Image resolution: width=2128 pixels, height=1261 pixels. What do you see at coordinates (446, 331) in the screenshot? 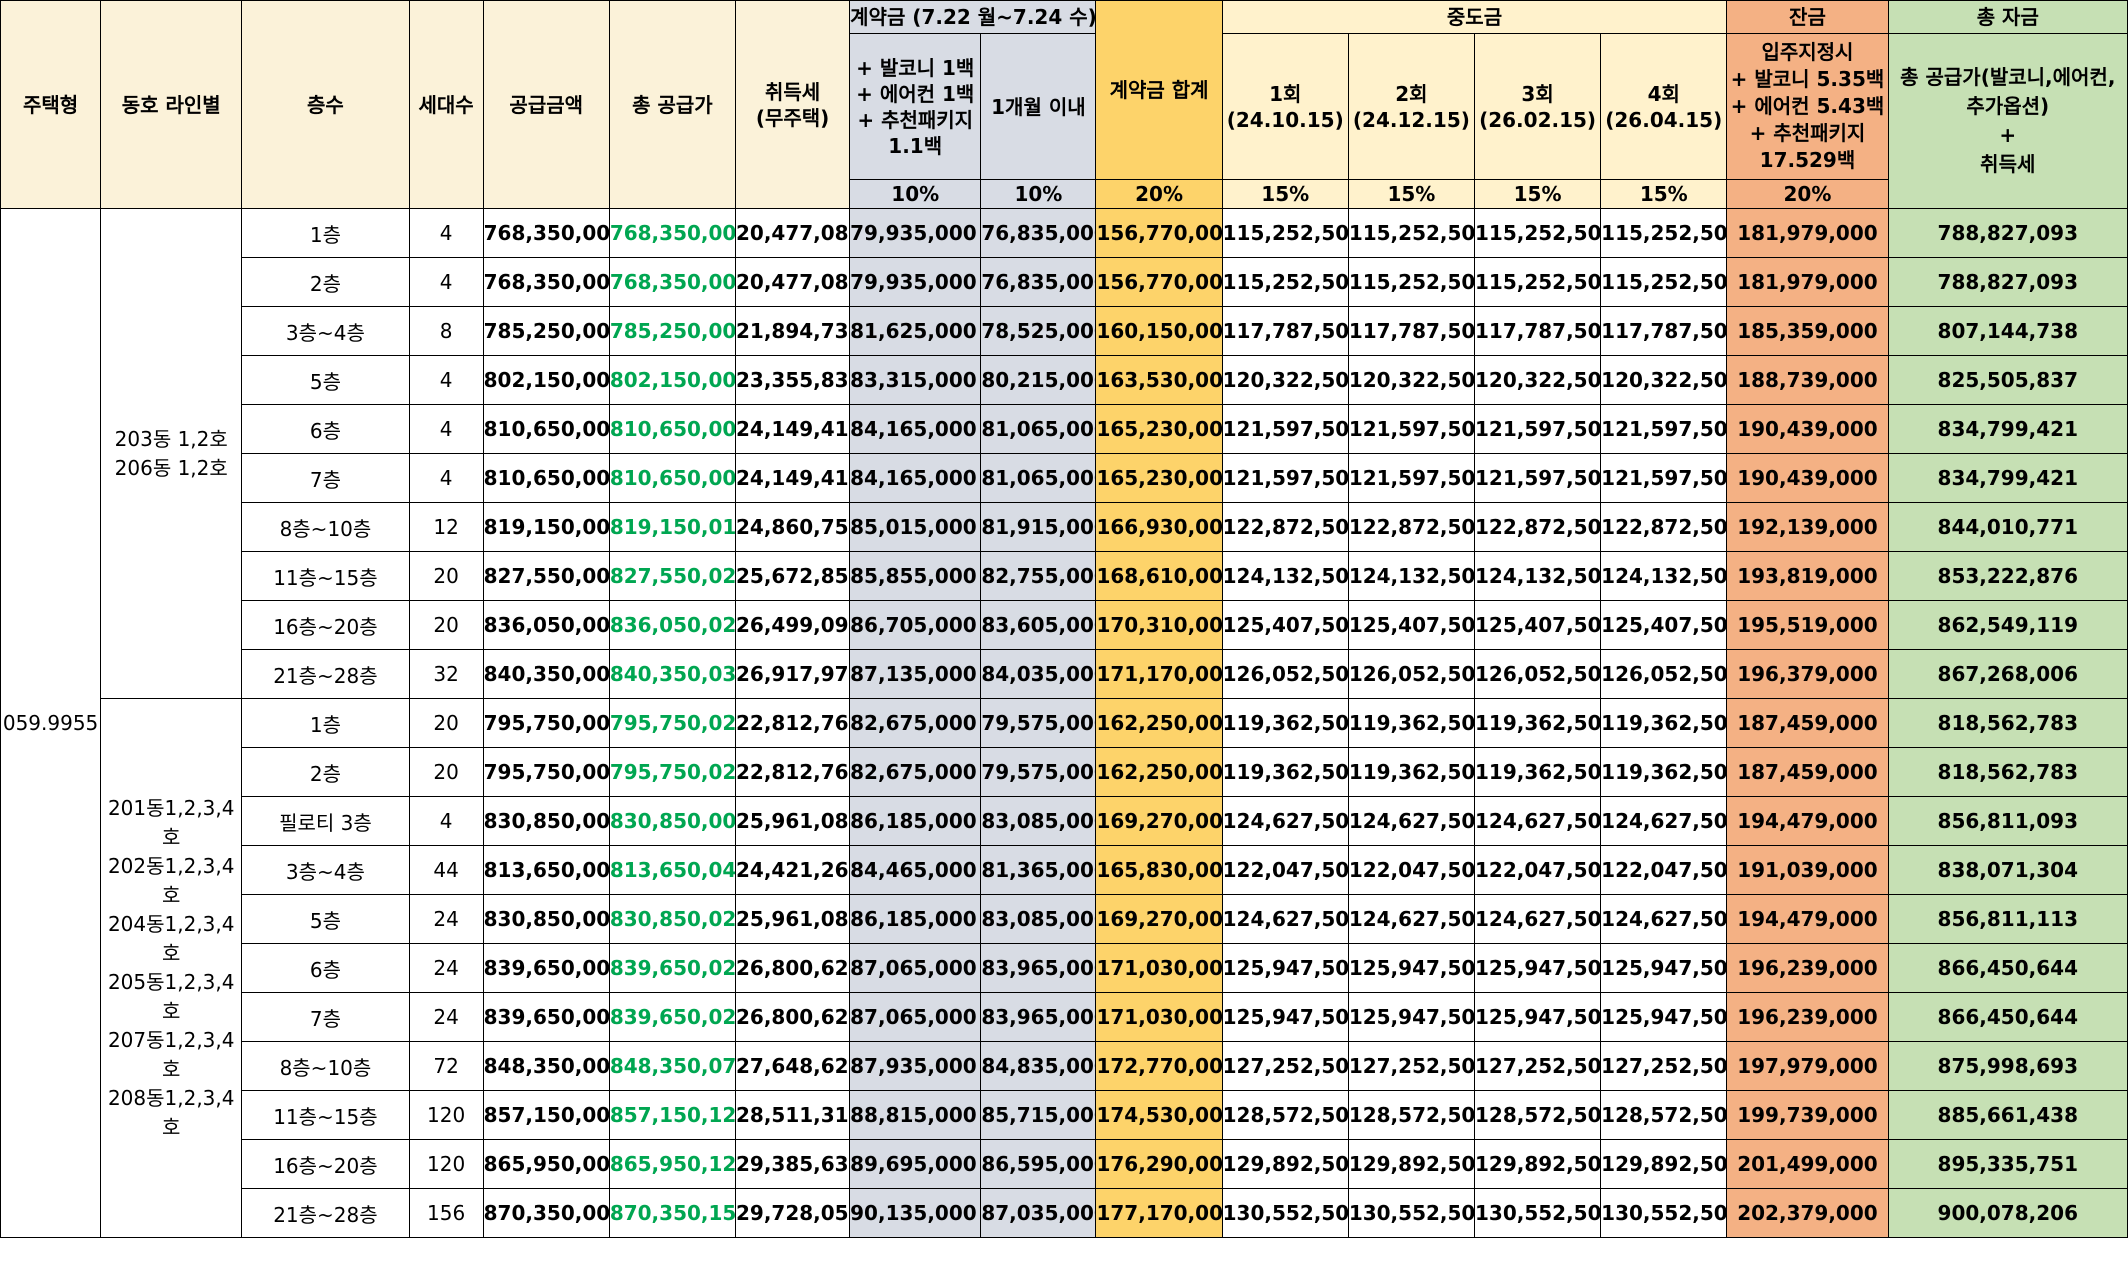
I see `units-cell: 8` at bounding box center [446, 331].